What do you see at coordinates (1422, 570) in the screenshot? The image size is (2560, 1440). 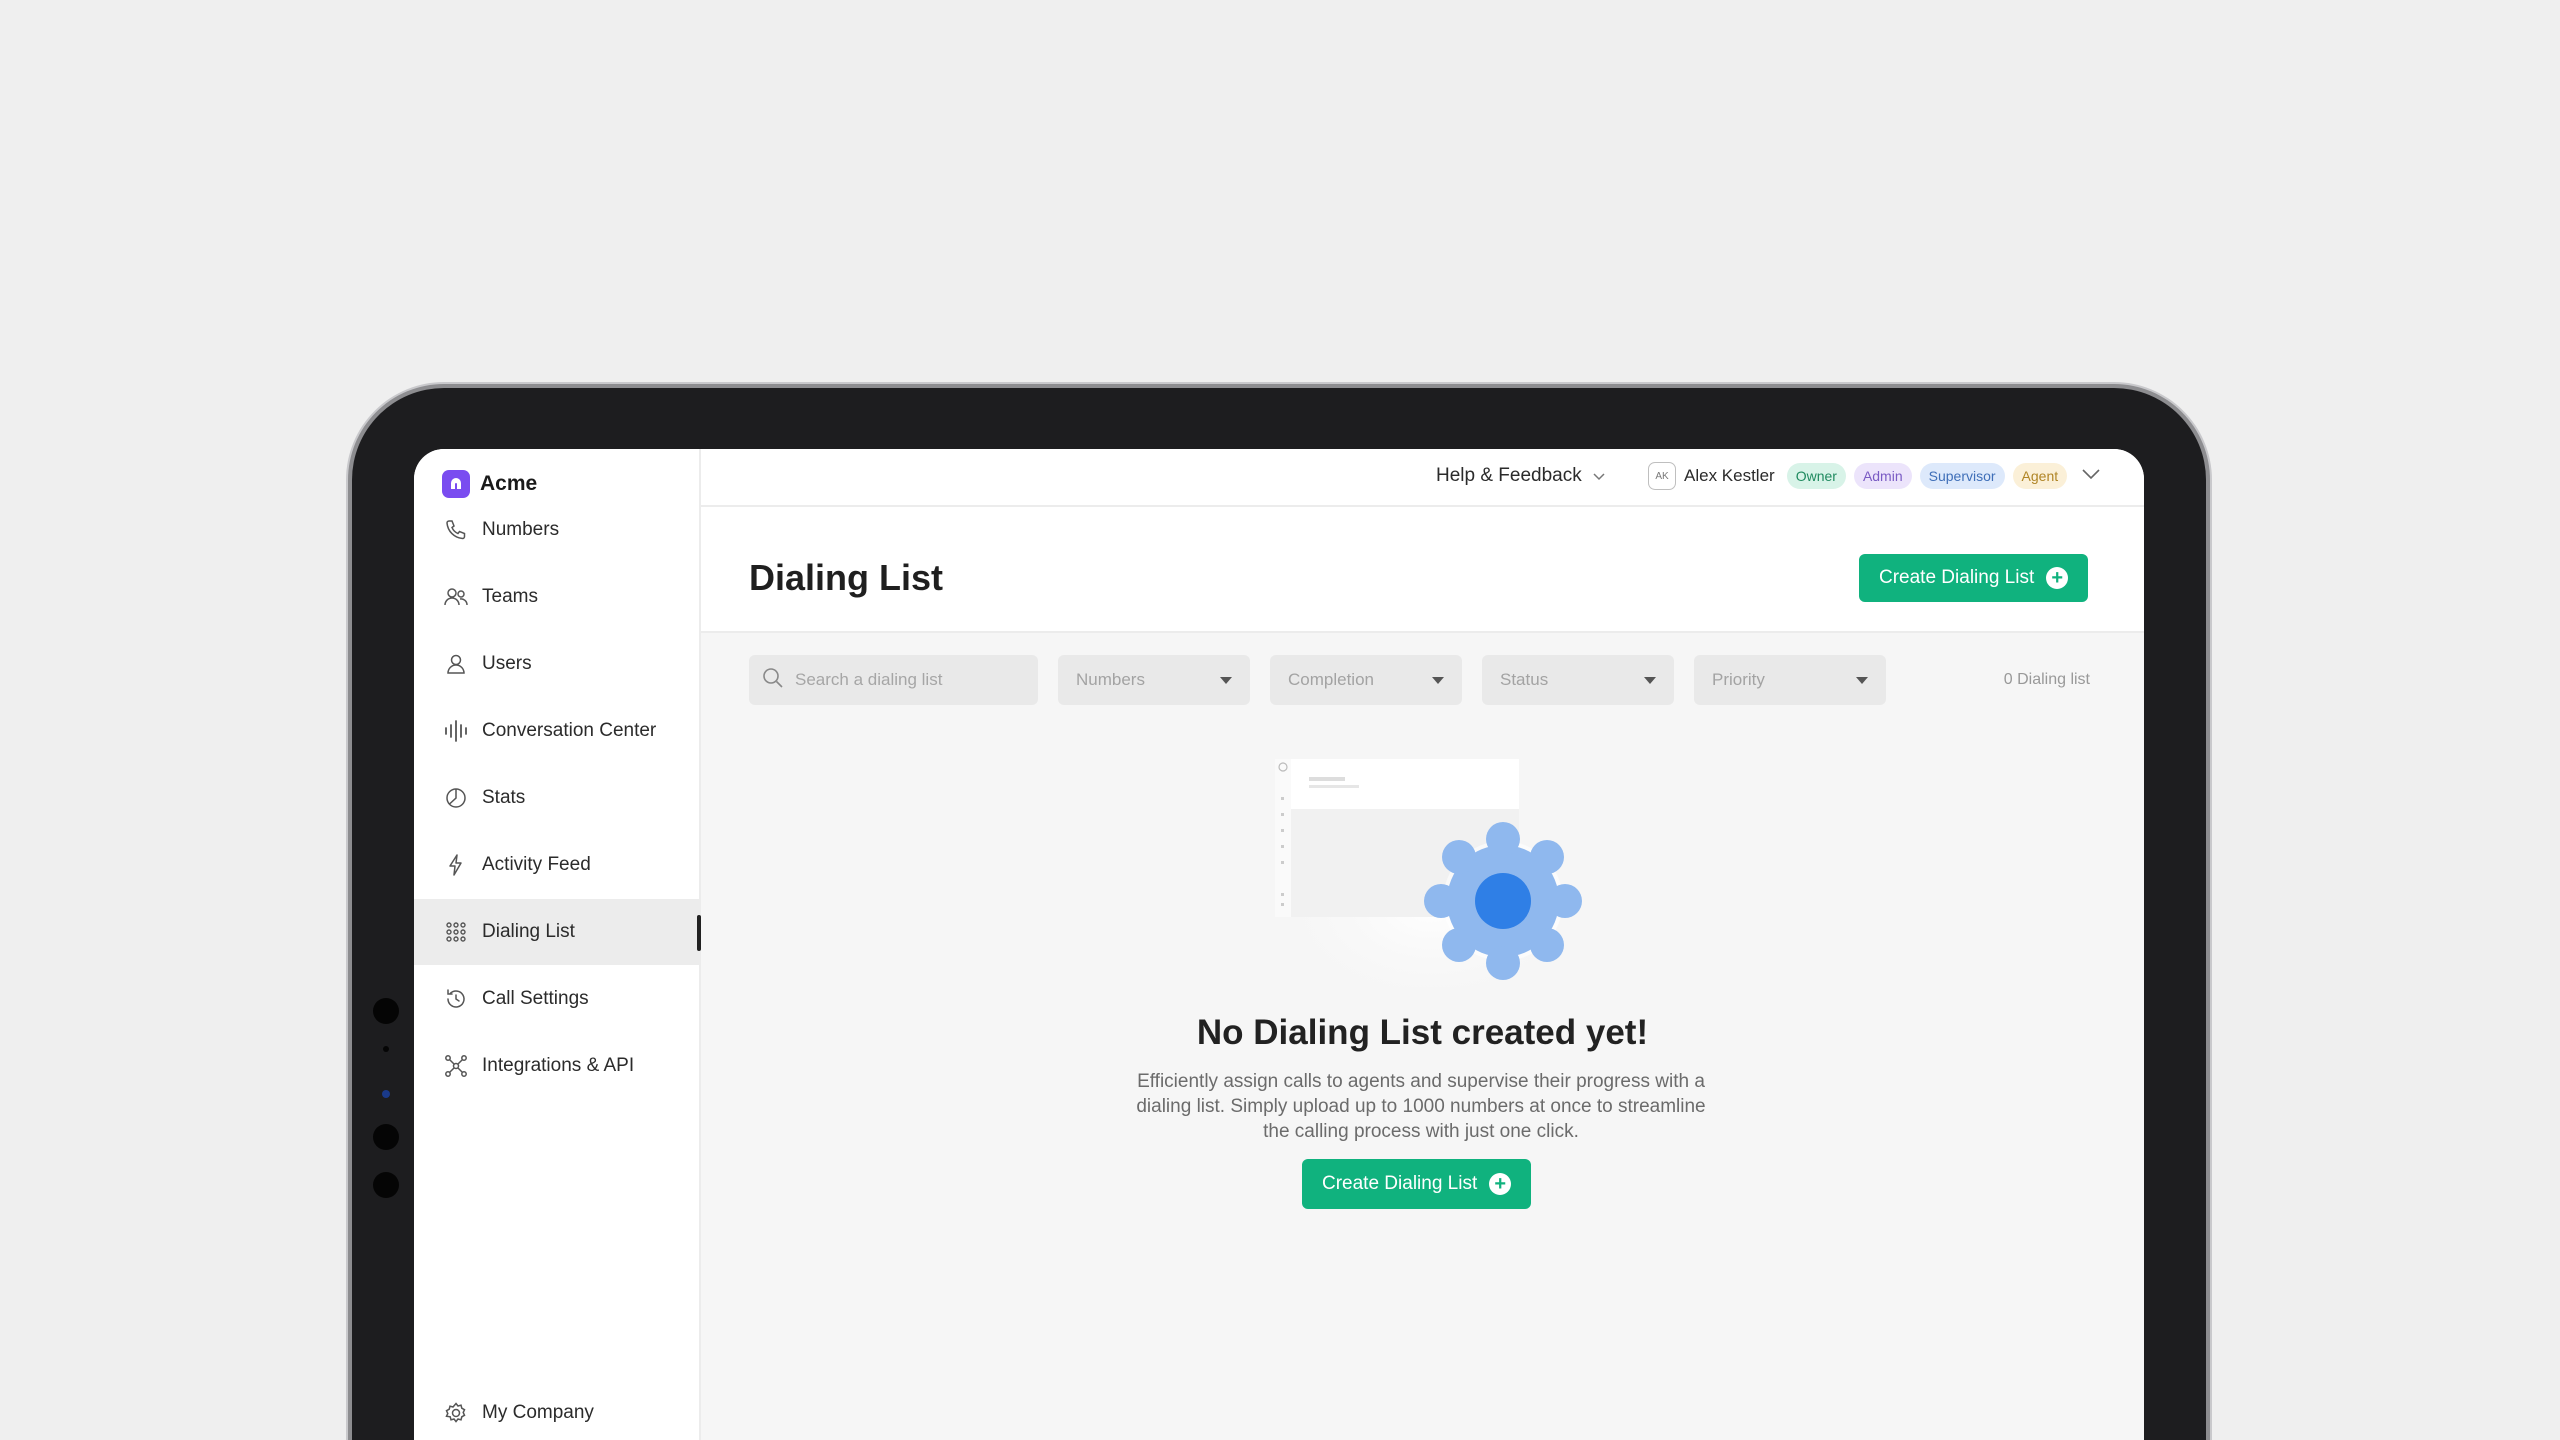 I see `page-header: Dialing List Create Dialing List +` at bounding box center [1422, 570].